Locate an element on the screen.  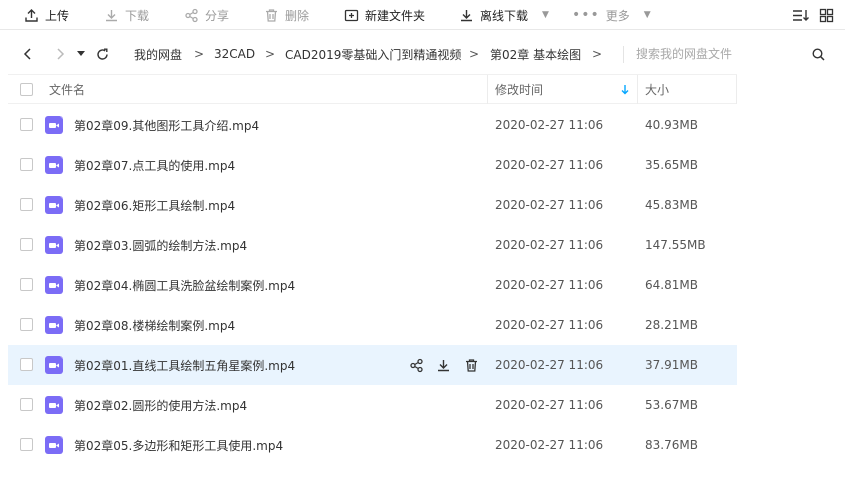
toolbar: 上传 下载 分享 删除 新建文件夹 离线下载 ▼ ••• 更多 ▼ is located at coordinates (422, 15).